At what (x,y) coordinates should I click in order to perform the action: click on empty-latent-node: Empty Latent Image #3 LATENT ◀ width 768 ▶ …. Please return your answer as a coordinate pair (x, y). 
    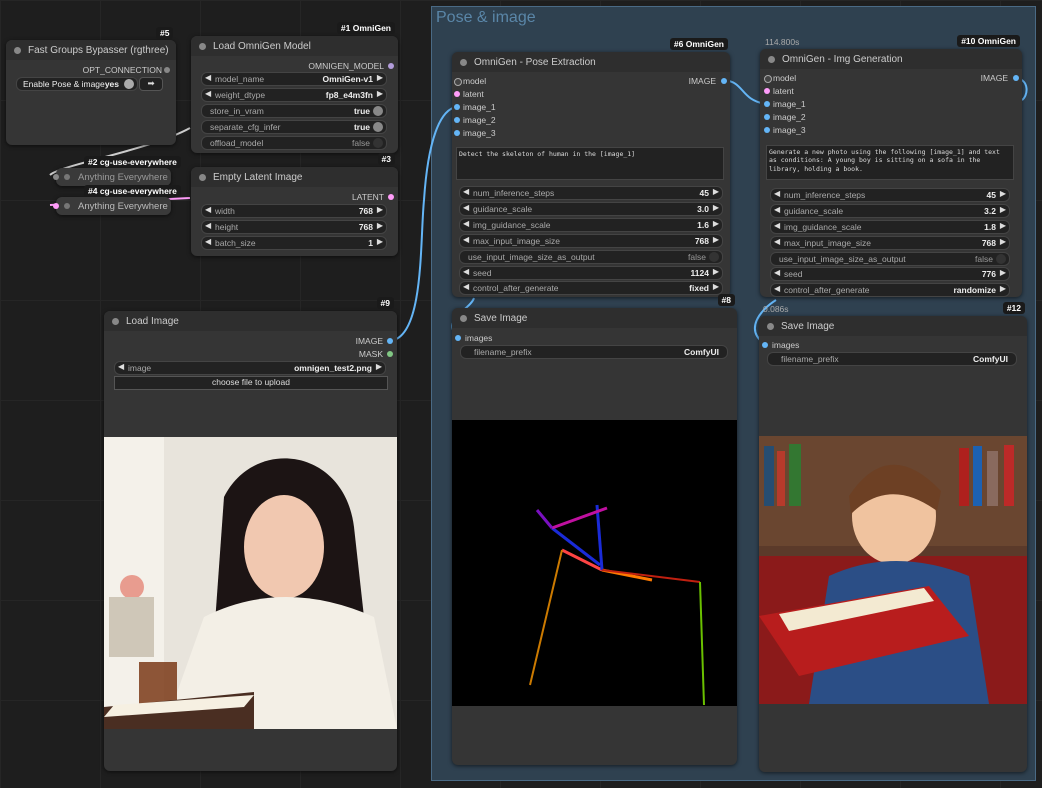
    Looking at the image, I should click on (294, 204).